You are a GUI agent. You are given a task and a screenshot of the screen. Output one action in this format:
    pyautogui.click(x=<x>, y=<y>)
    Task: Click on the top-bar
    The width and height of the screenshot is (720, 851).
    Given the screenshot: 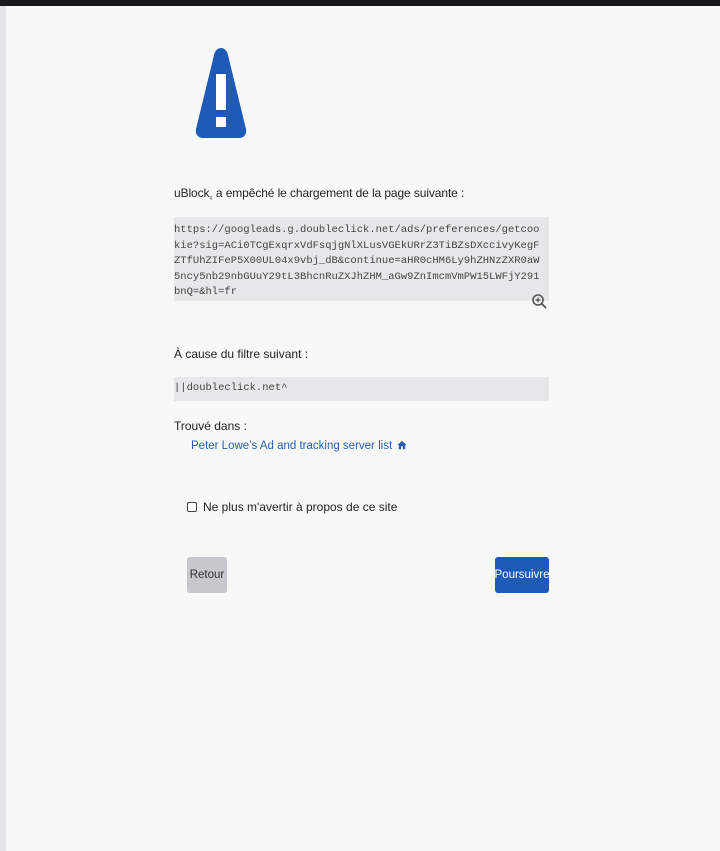 What is the action you would take?
    pyautogui.click(x=360, y=3)
    